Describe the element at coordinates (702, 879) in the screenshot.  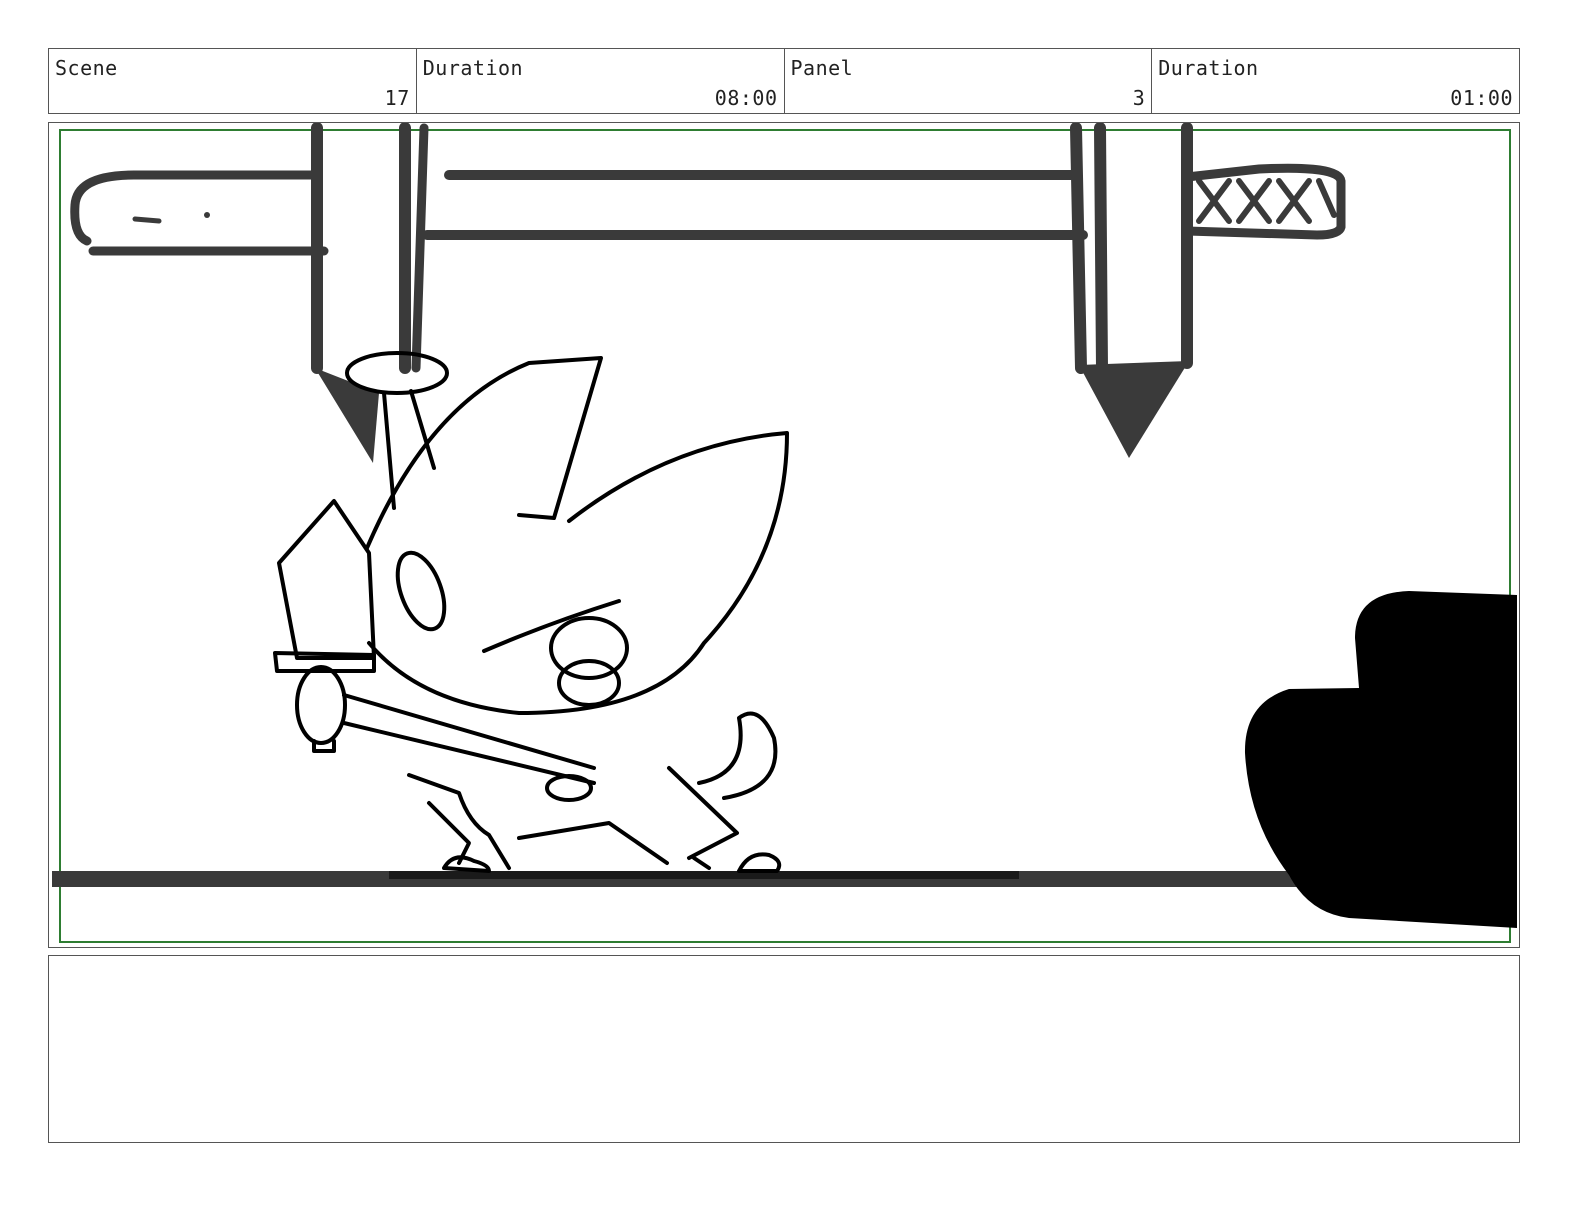
I see `floor-line` at that location.